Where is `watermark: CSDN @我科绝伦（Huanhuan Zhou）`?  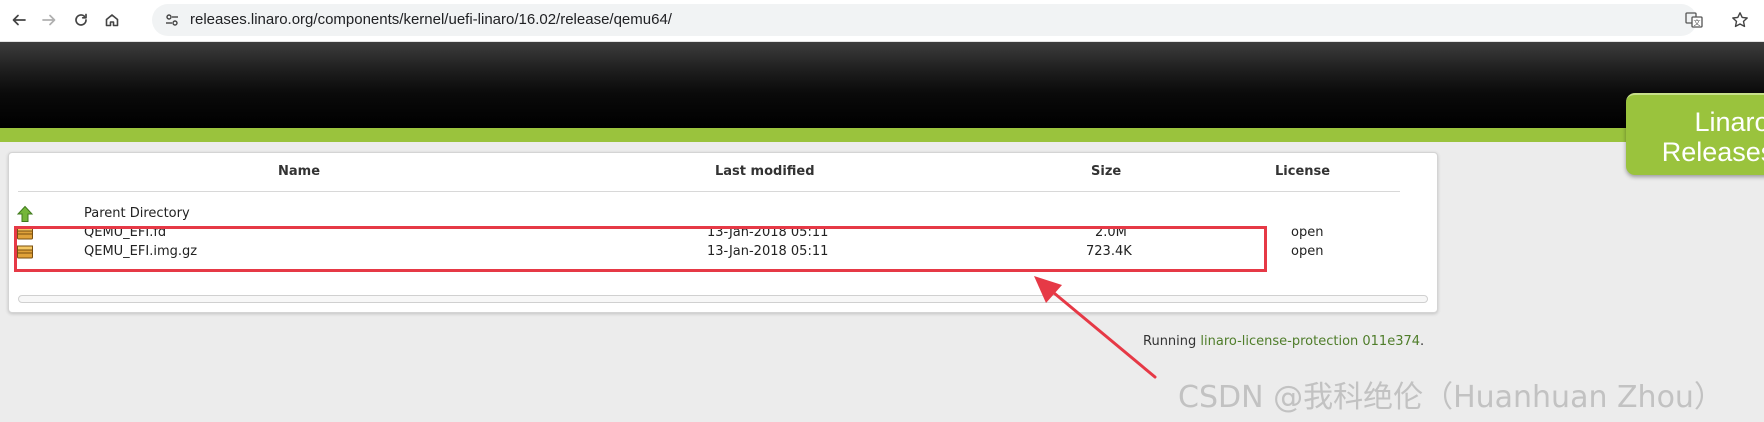
watermark: CSDN @我科绝伦（Huanhuan Zhou） is located at coordinates (1451, 397).